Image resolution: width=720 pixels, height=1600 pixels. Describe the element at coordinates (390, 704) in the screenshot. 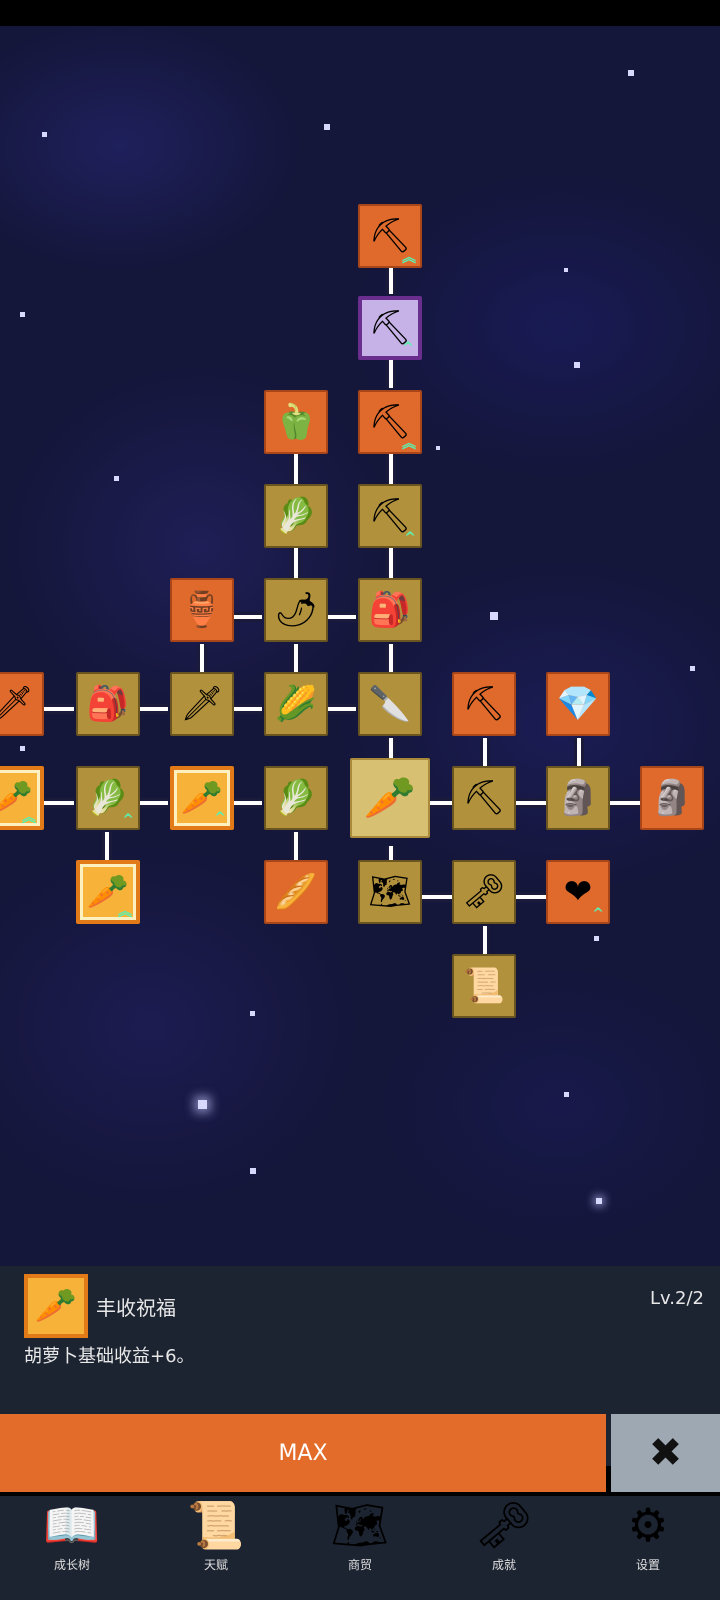

I see `skill-node-dagger: 🔪` at that location.